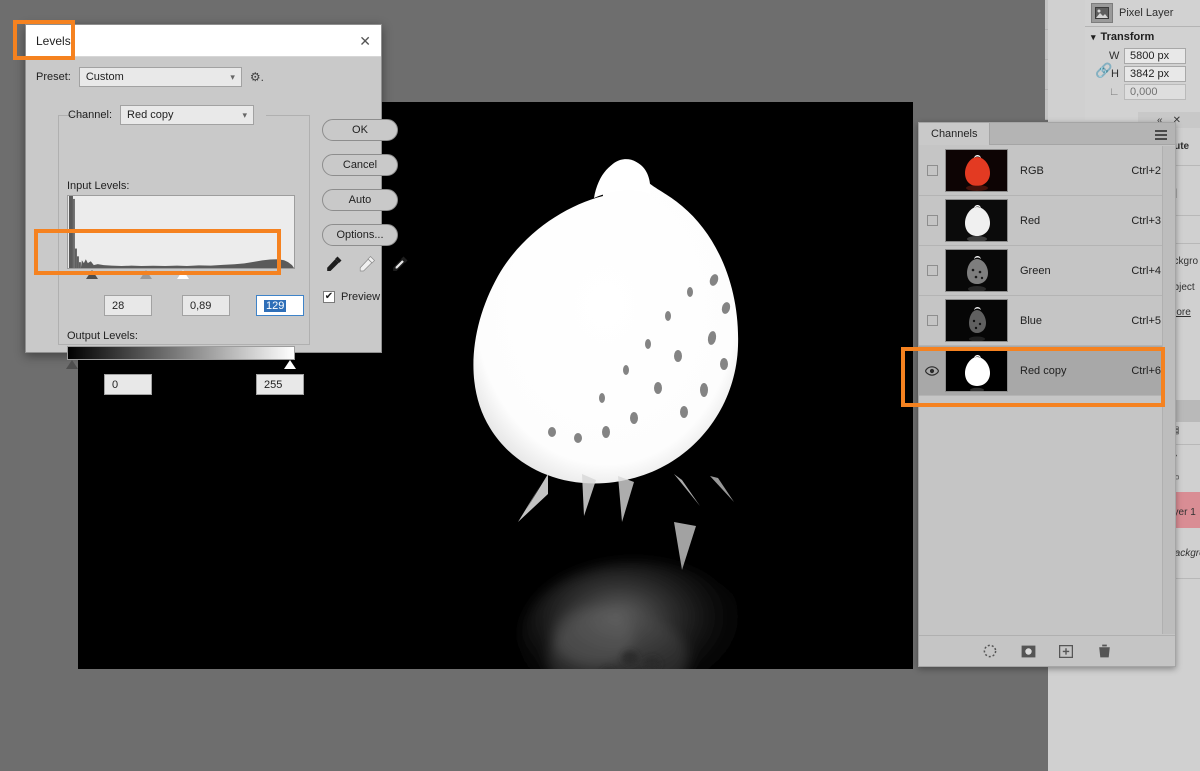  What do you see at coordinates (150, 115) in the screenshot?
I see `channel-value: Red copy` at bounding box center [150, 115].